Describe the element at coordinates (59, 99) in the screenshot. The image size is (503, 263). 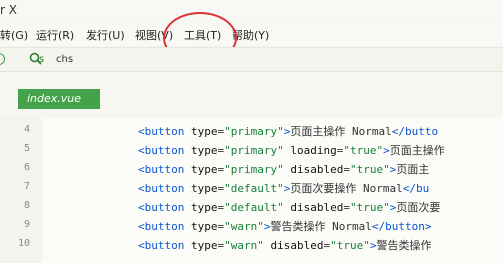
I see `tab-index-vue: index.vue` at that location.